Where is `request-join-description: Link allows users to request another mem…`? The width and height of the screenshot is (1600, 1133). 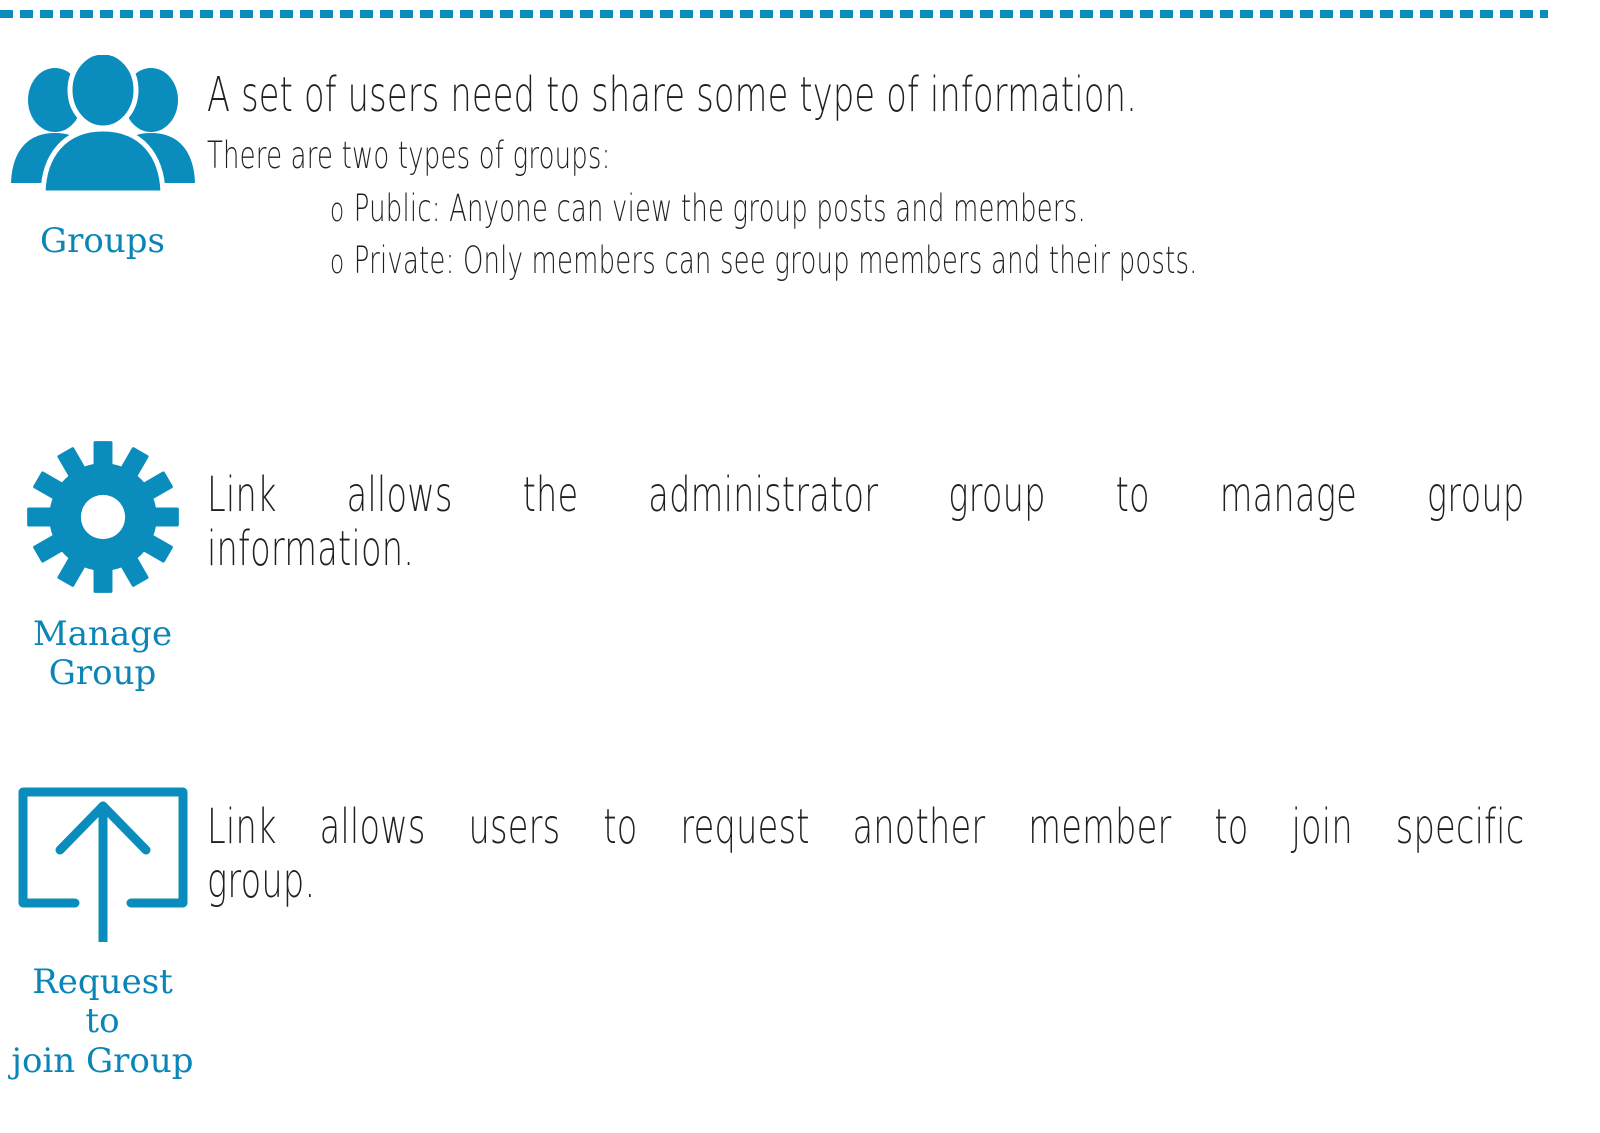 request-join-description: Link allows users to request another mem… is located at coordinates (866, 854).